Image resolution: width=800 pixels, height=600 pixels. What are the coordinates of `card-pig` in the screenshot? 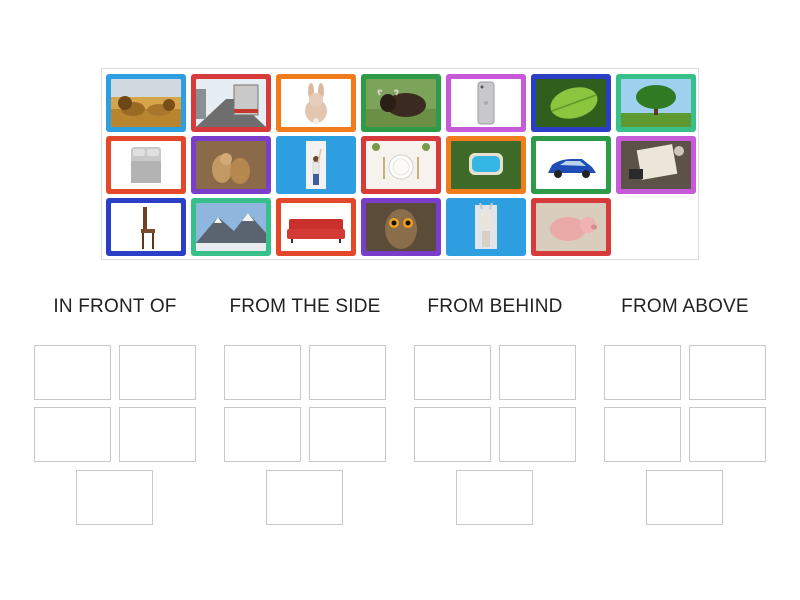 It's located at (571, 227).